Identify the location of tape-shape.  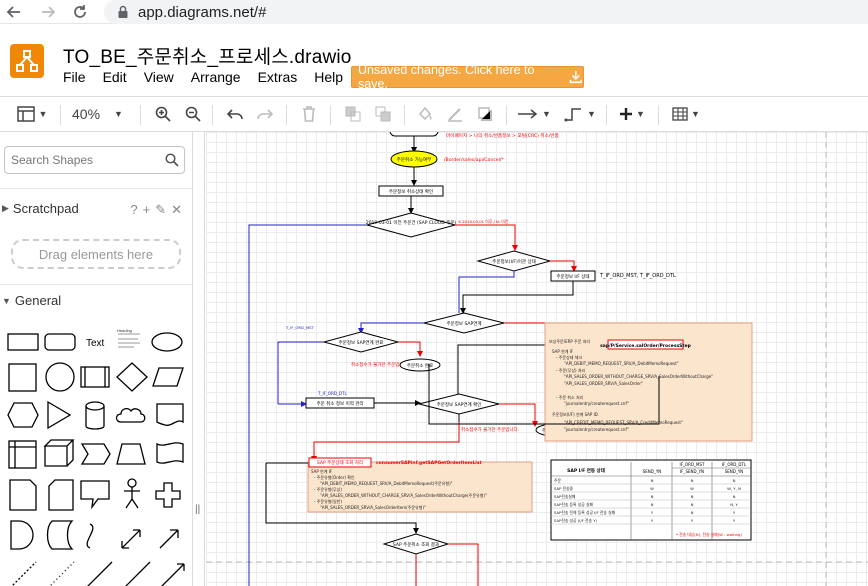
(170, 453).